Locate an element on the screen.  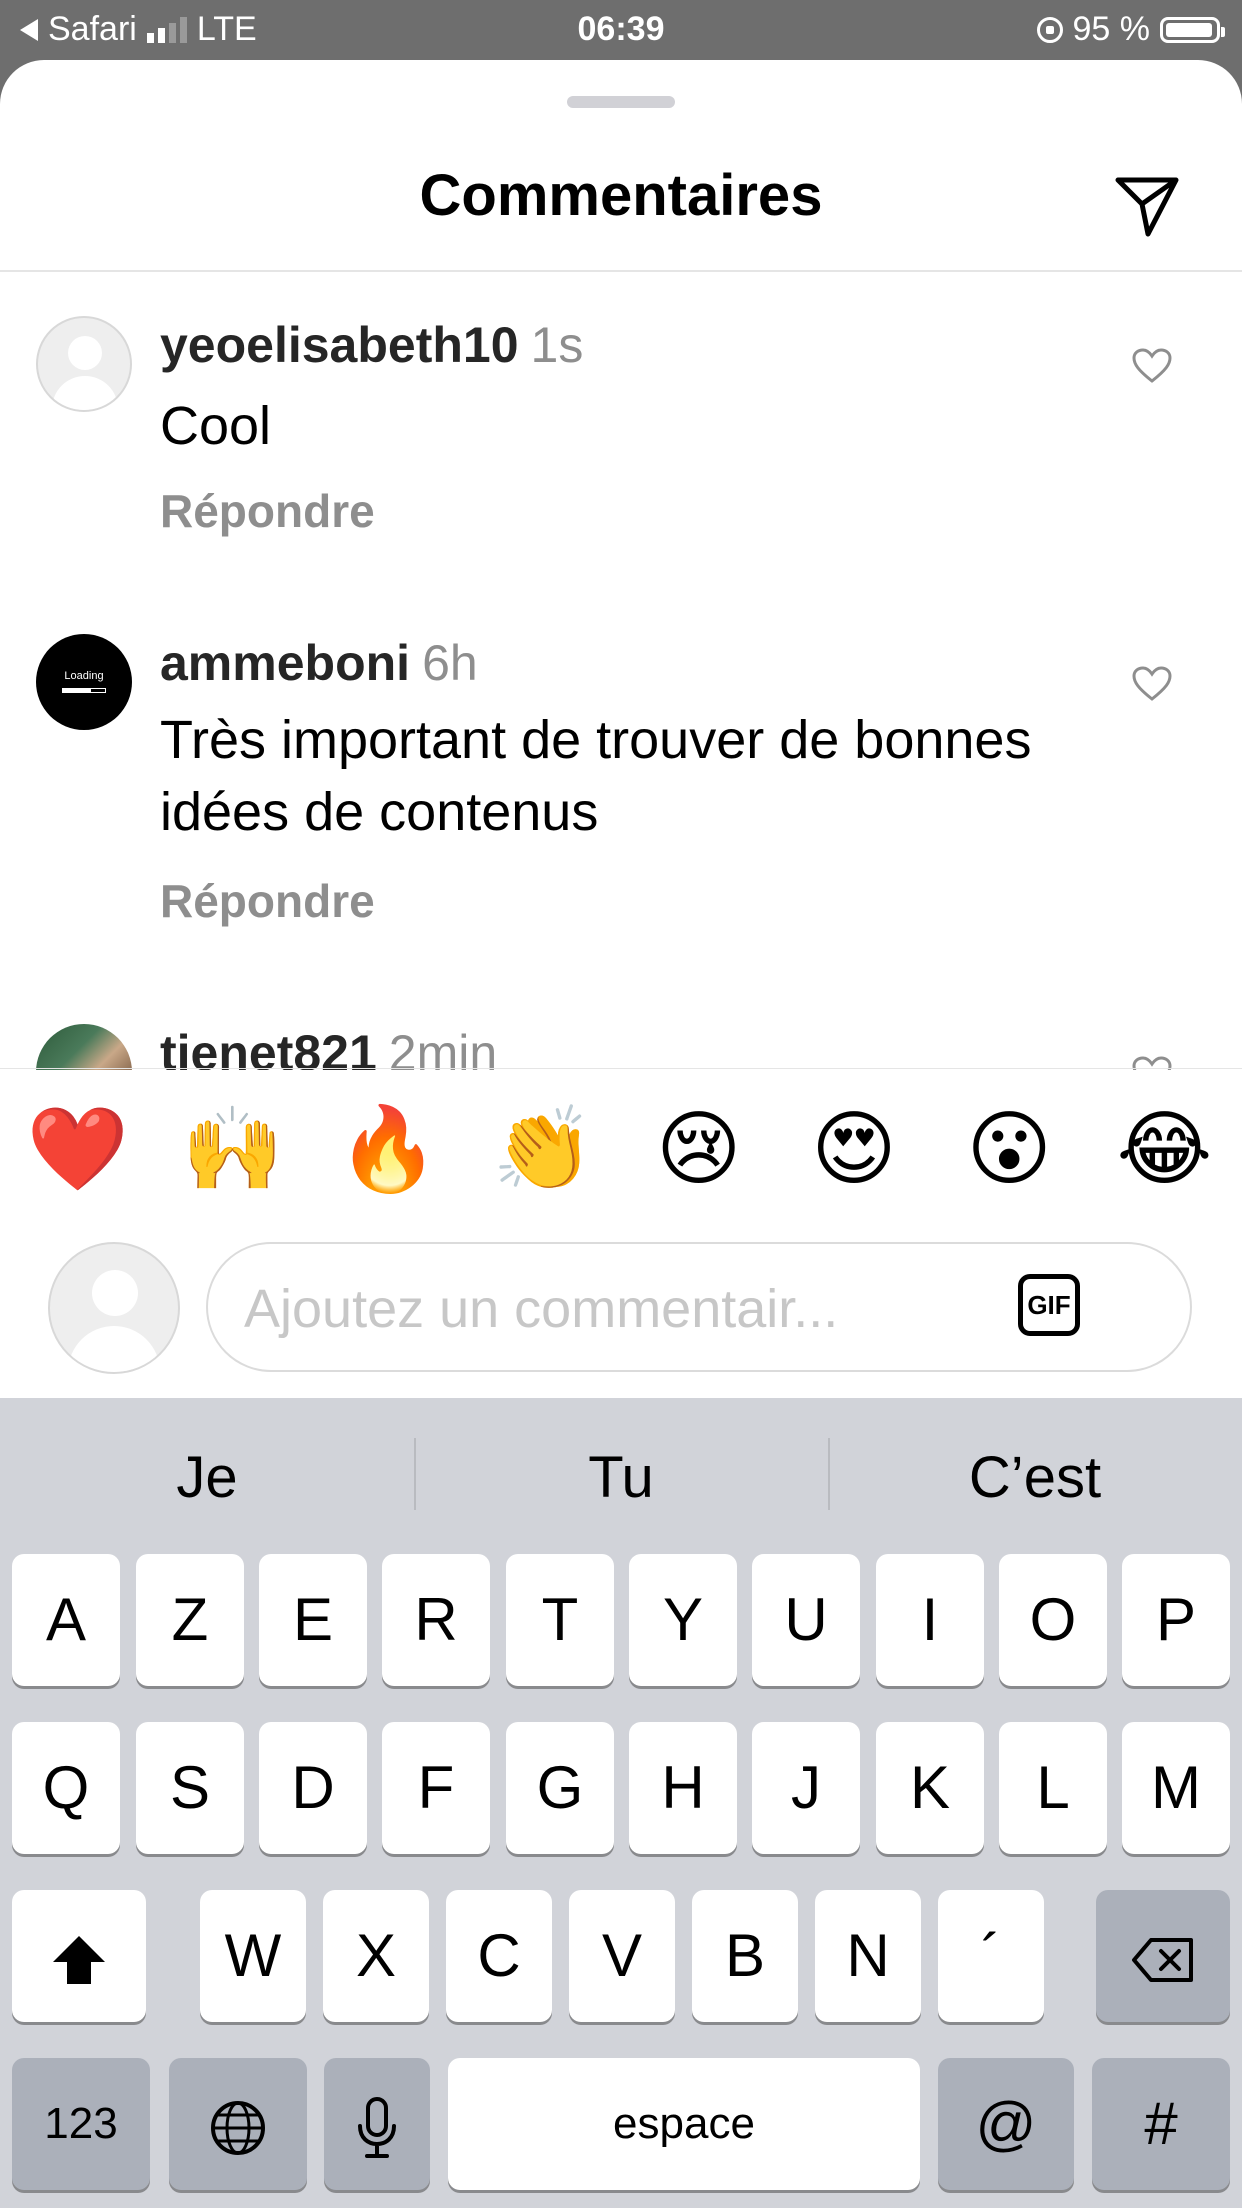
emoji-heart: ❤️ is located at coordinates (78, 1150).